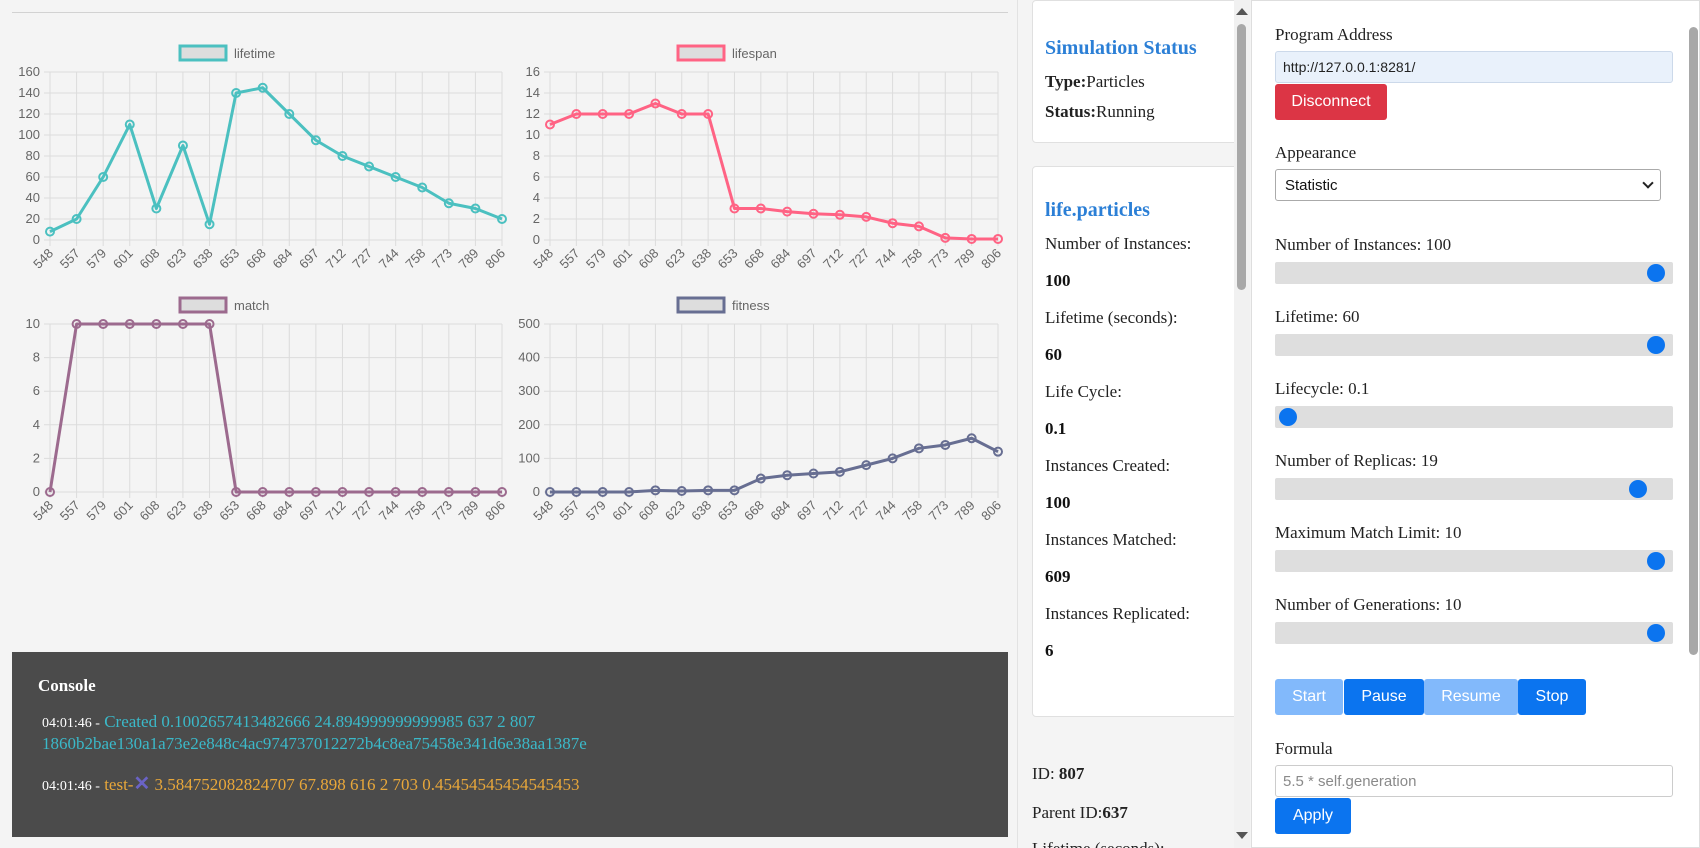 The height and width of the screenshot is (848, 1700). Describe the element at coordinates (1242, 835) in the screenshot. I see `scroll-down-icon` at that location.